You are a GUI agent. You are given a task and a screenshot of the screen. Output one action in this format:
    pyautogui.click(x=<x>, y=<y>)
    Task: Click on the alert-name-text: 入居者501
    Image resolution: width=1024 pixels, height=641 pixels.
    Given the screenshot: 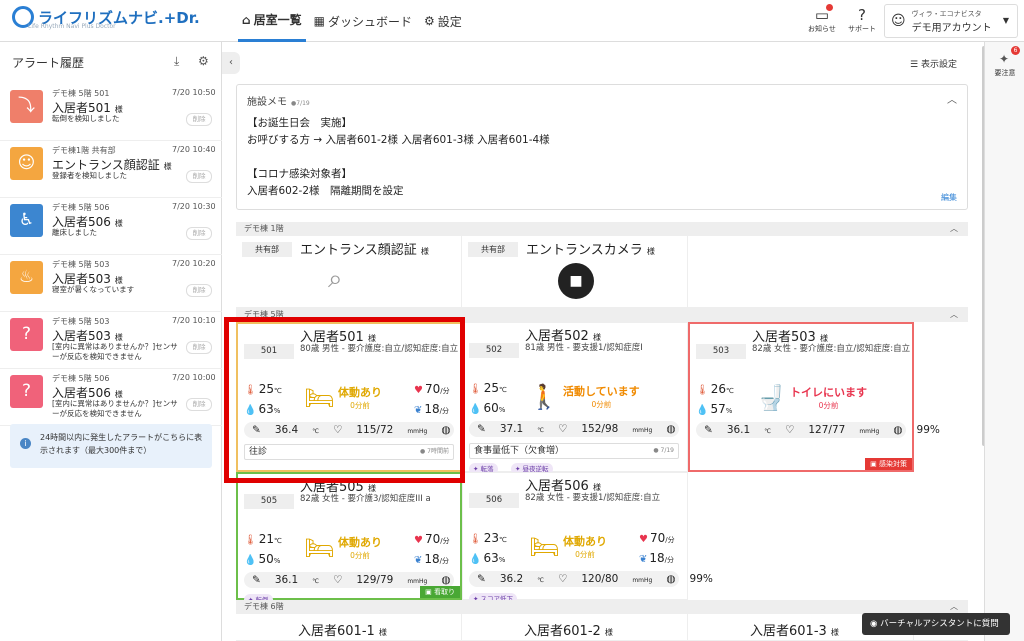 What is the action you would take?
    pyautogui.click(x=81, y=108)
    